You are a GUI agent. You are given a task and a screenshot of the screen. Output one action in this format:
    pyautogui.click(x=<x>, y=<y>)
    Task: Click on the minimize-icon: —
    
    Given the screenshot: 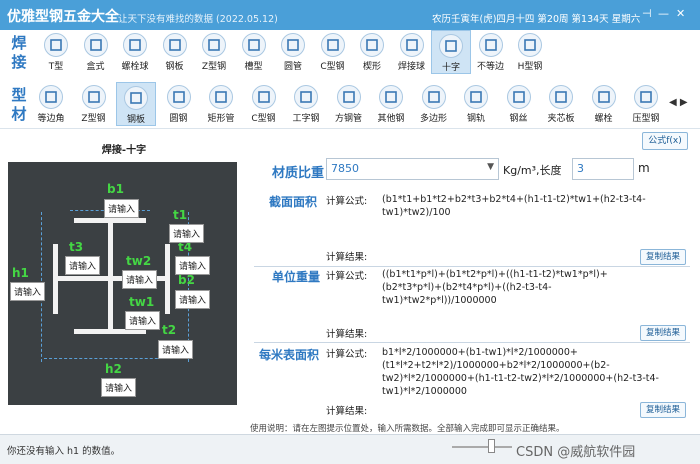 What is the action you would take?
    pyautogui.click(x=663, y=14)
    